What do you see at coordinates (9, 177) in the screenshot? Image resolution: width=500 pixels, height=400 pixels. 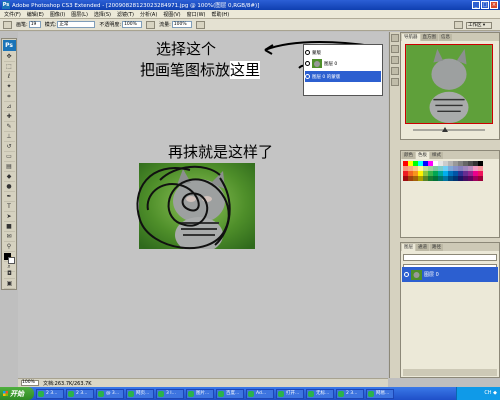 I see `blur-tool-icon: ◆` at bounding box center [9, 177].